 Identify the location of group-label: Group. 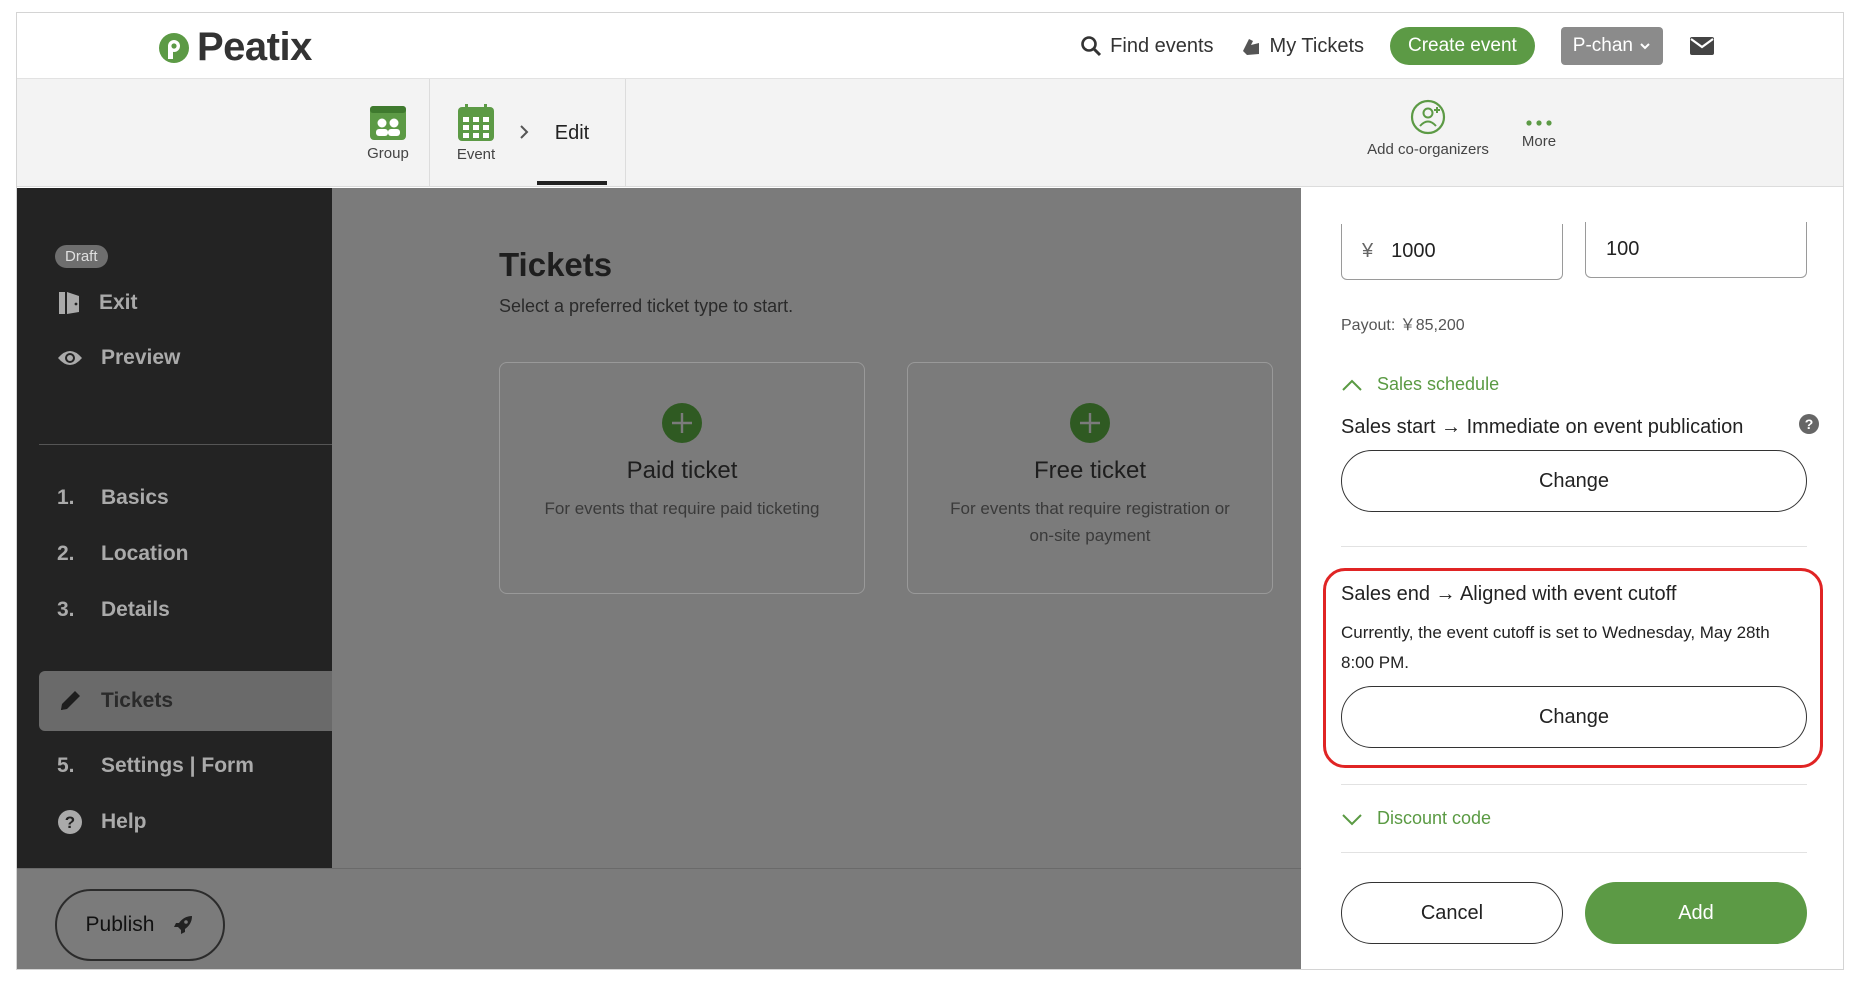
(388, 153).